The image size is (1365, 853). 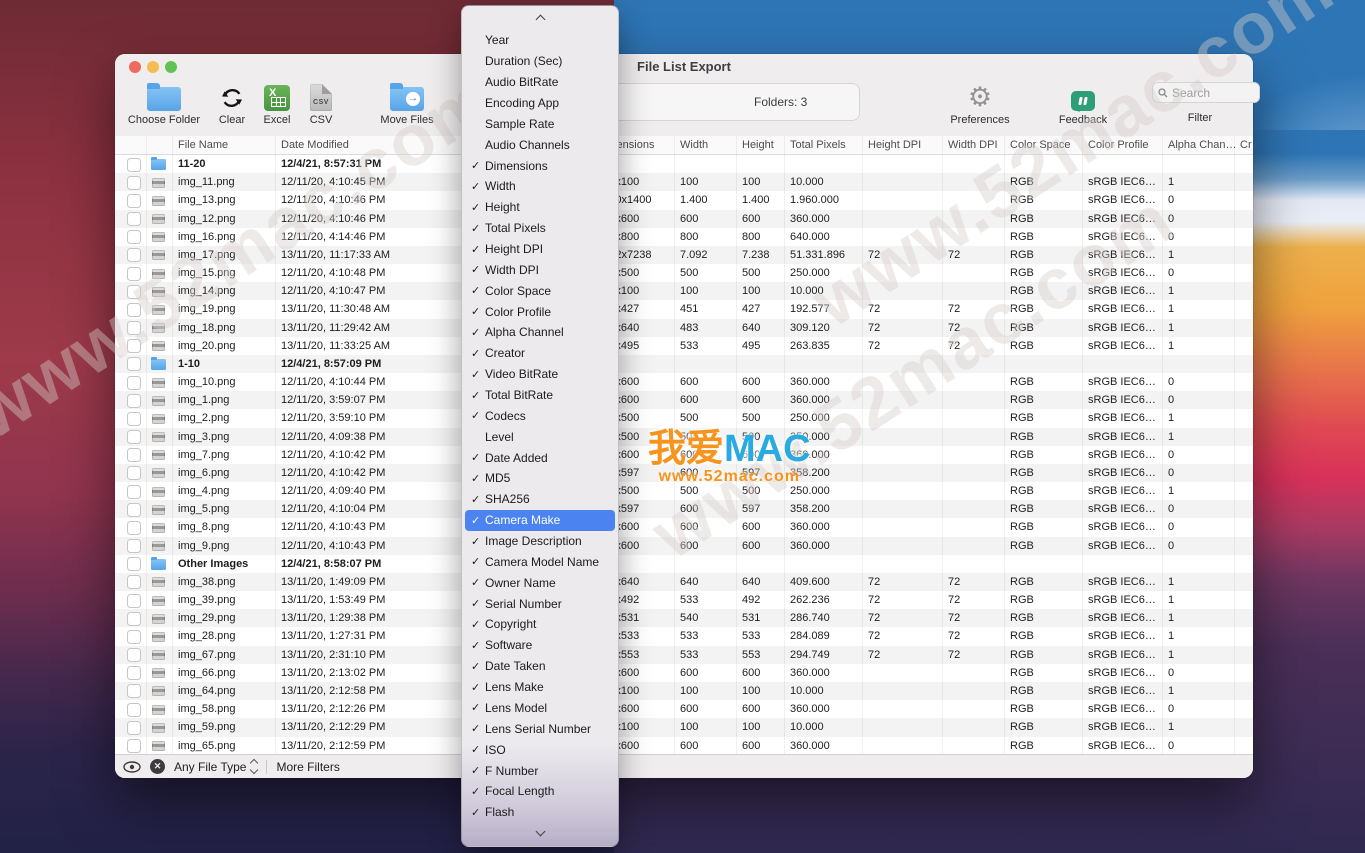 I want to click on menu-item-codecs: ✓ Codecs, so click(x=540, y=415).